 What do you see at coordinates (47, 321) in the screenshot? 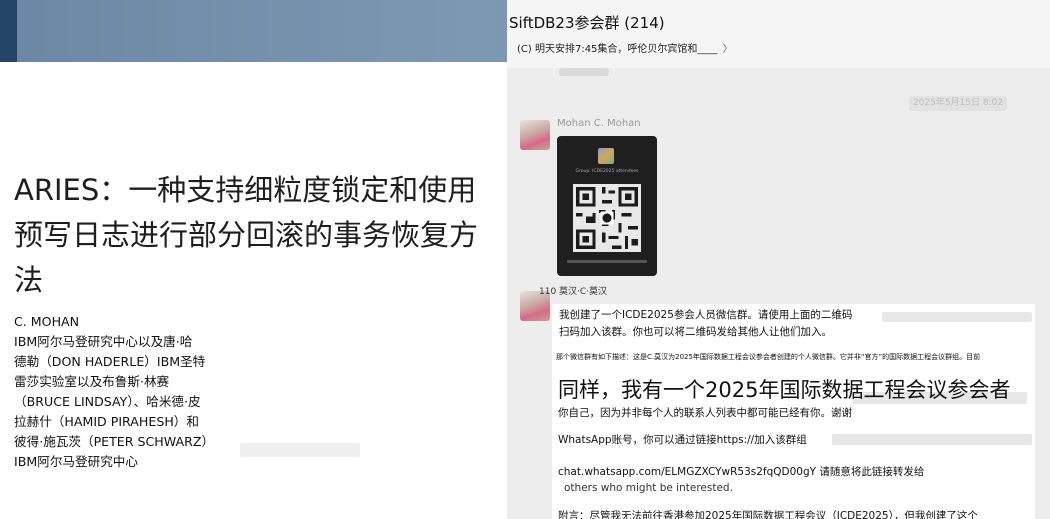
I see `author-line: C. MOHAN` at bounding box center [47, 321].